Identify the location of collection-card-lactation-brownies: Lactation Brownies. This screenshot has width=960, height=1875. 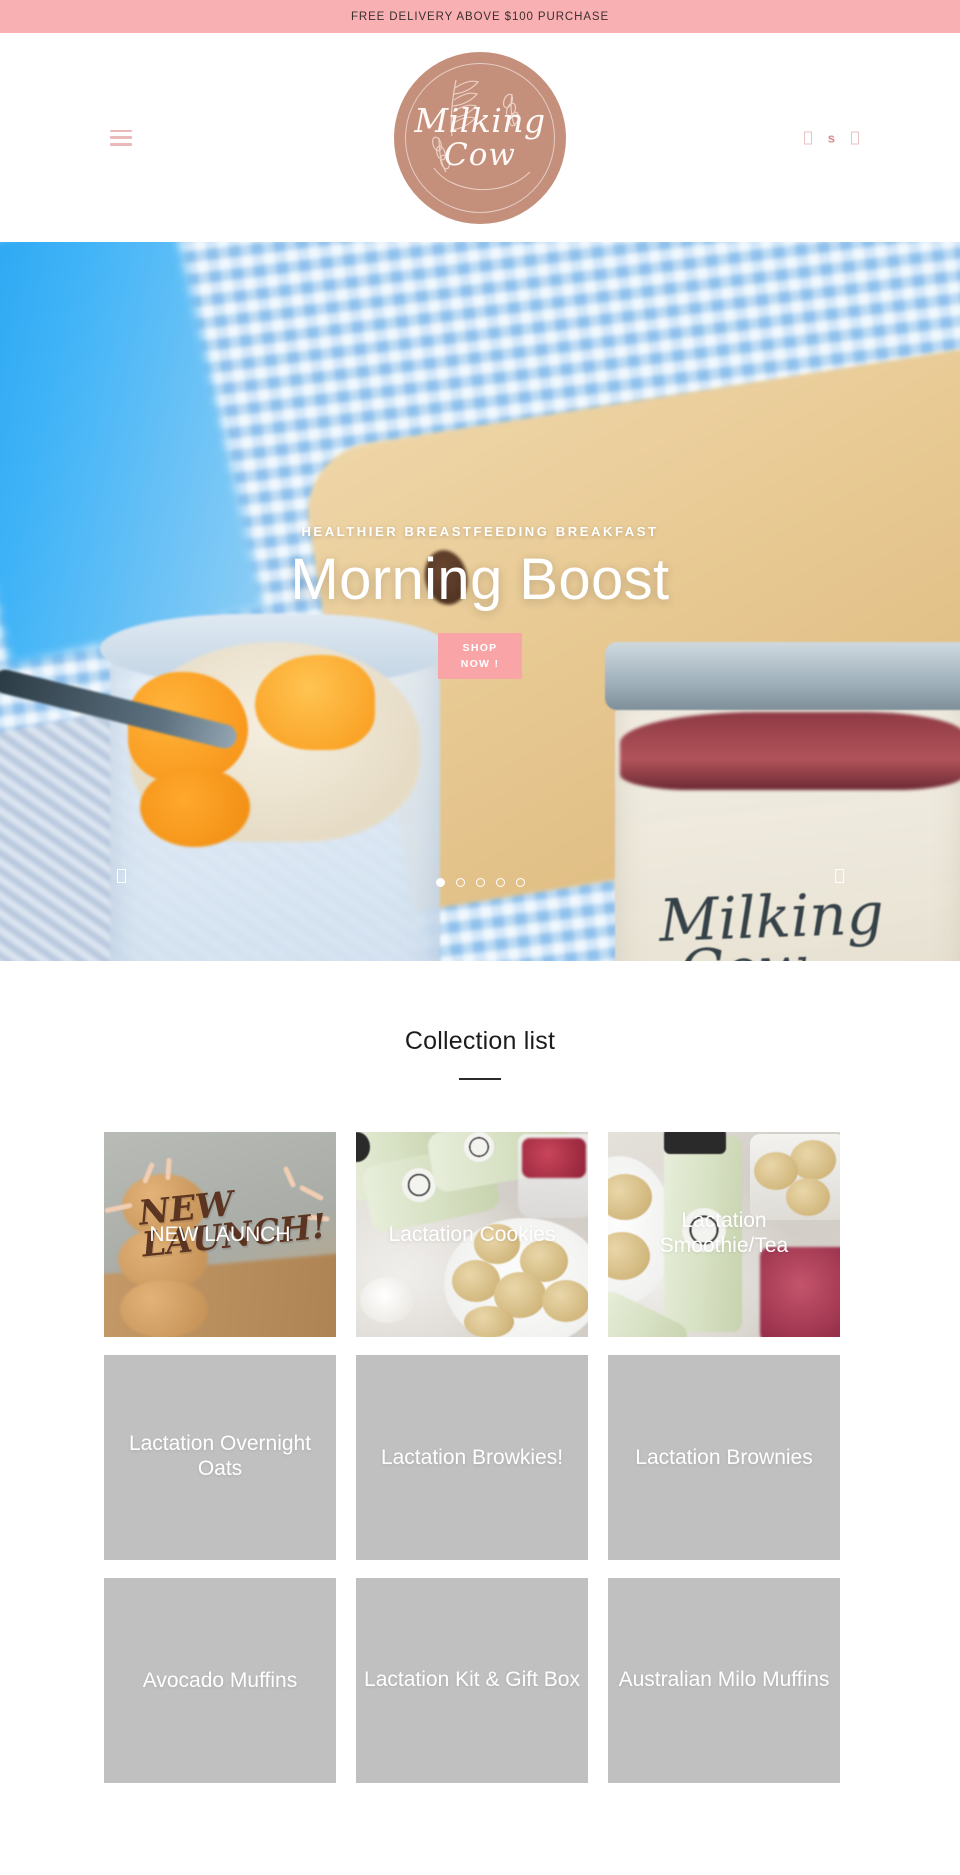
(724, 1457).